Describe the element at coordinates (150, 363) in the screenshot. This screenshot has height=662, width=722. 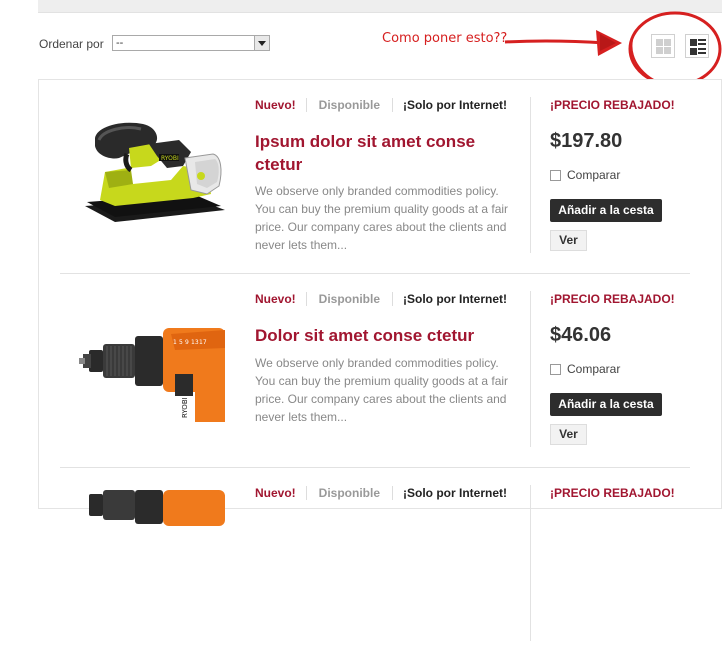
I see `cordless-drill-image: 159 13 17 RYOBI` at that location.